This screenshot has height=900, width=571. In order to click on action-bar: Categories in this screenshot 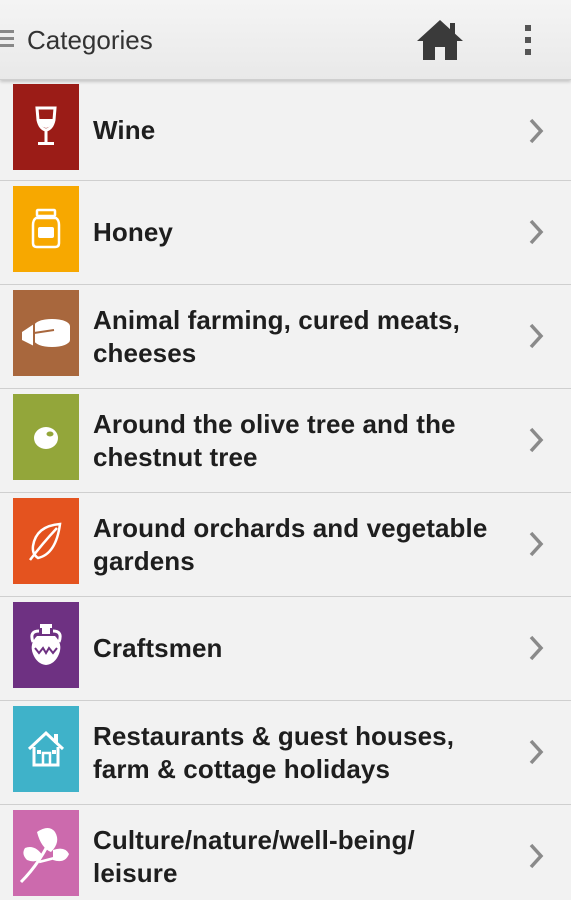, I will do `click(285, 40)`.